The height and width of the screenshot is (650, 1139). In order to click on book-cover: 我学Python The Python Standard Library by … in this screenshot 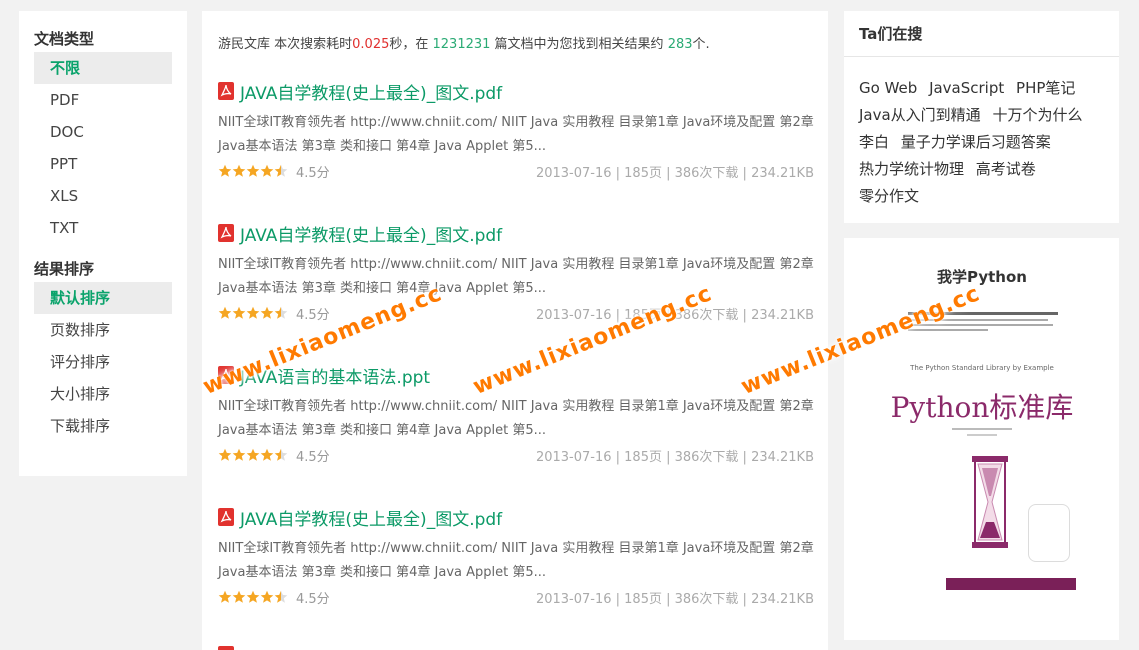, I will do `click(982, 422)`.